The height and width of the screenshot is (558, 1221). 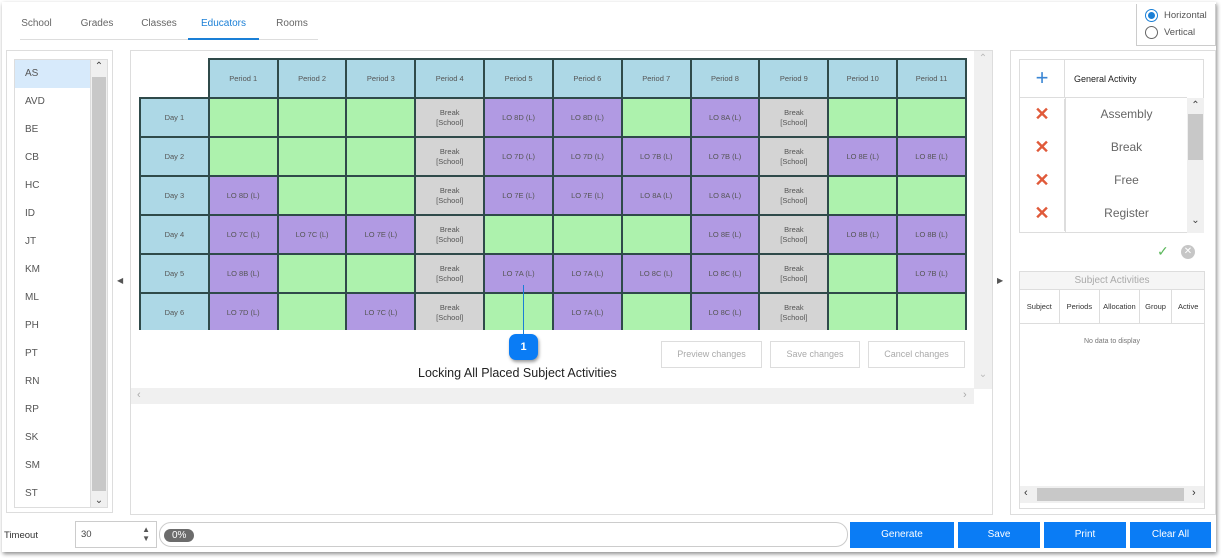 I want to click on educator-item: RN, so click(x=52, y=382).